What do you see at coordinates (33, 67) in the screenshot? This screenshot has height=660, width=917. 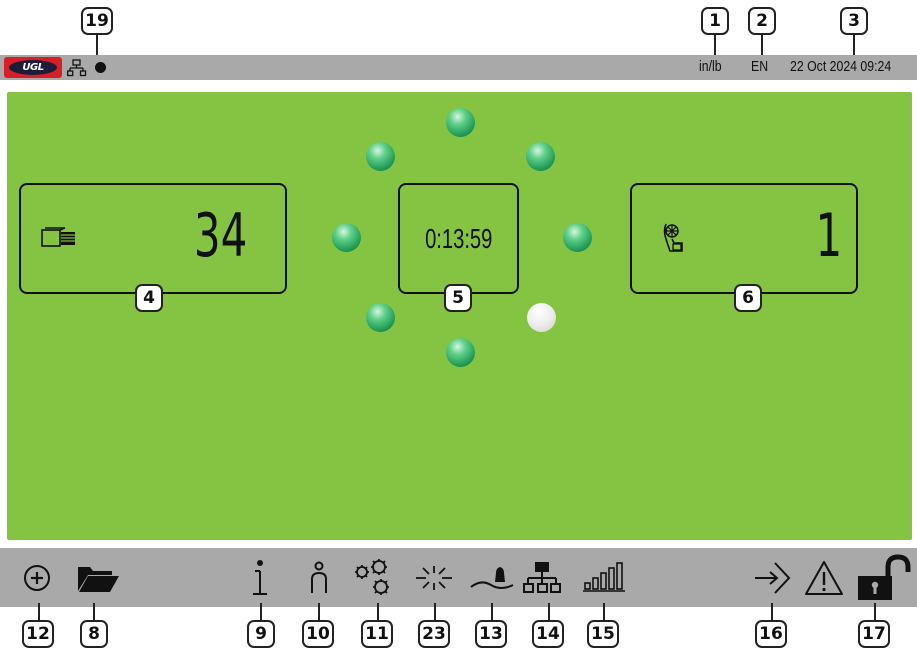 I see `brand-logo: UGL` at bounding box center [33, 67].